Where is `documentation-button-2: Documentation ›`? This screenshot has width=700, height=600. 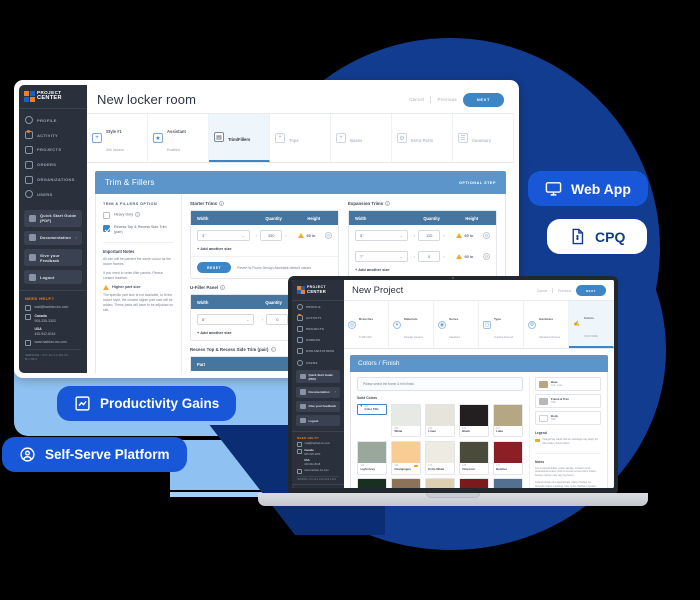
documentation-button-2: Documentation › is located at coordinates (318, 392).